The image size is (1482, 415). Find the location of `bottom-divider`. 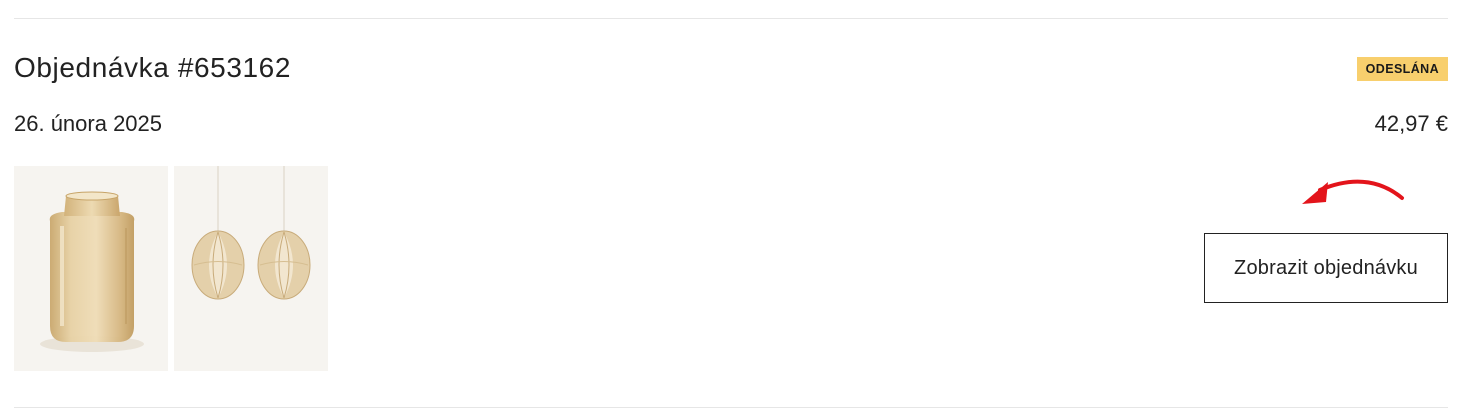

bottom-divider is located at coordinates (731, 407).